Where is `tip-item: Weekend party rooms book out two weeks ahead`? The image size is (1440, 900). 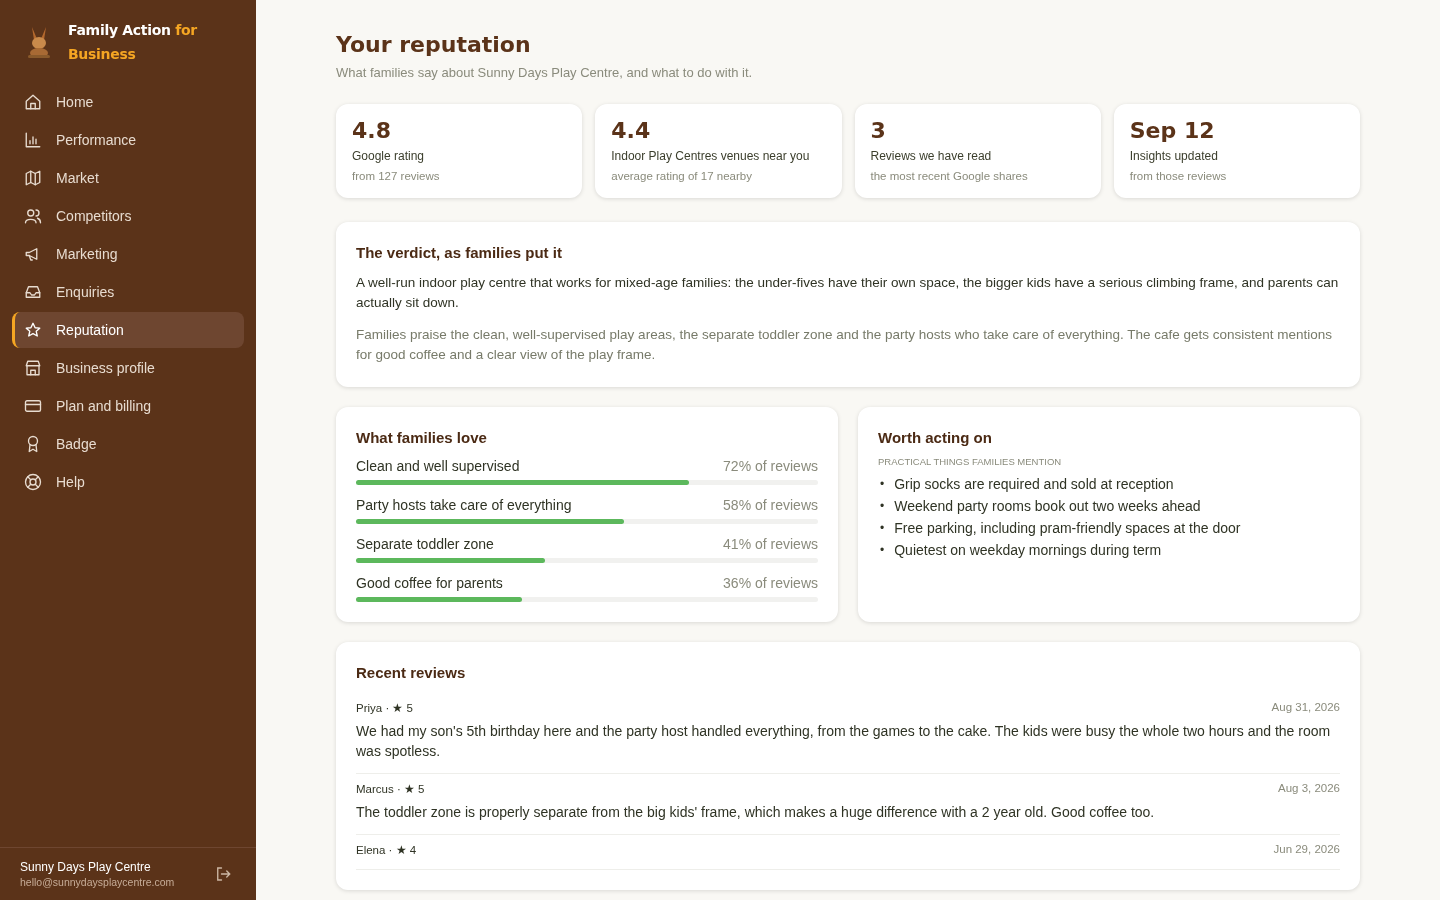
tip-item: Weekend party rooms book out two weeks ahead is located at coordinates (1047, 506).